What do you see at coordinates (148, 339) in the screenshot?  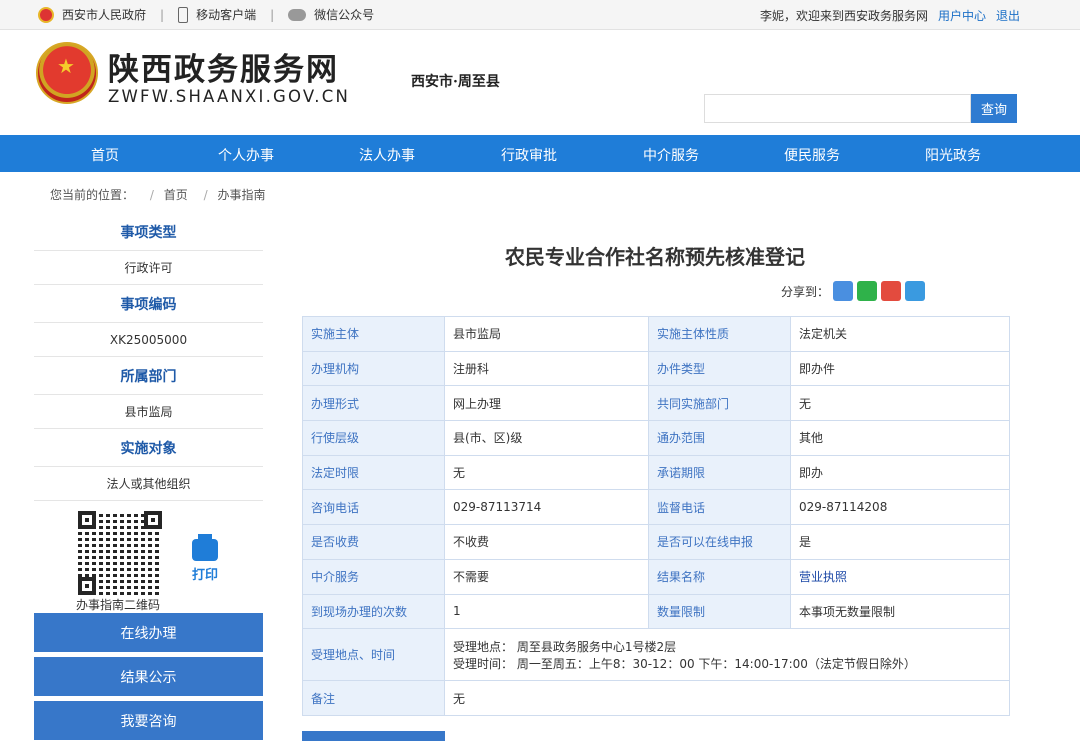 I see `section-value-code: XK25005000` at bounding box center [148, 339].